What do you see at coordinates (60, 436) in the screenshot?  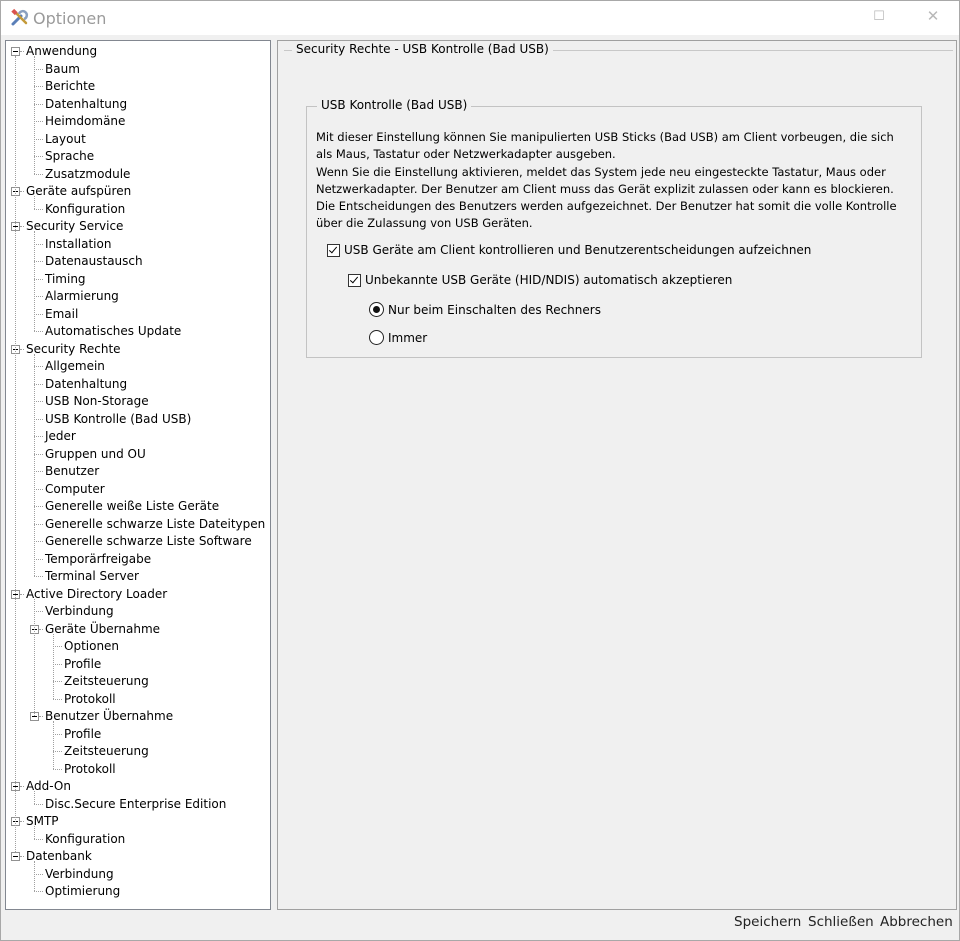 I see `tree-item-label: Jeder` at bounding box center [60, 436].